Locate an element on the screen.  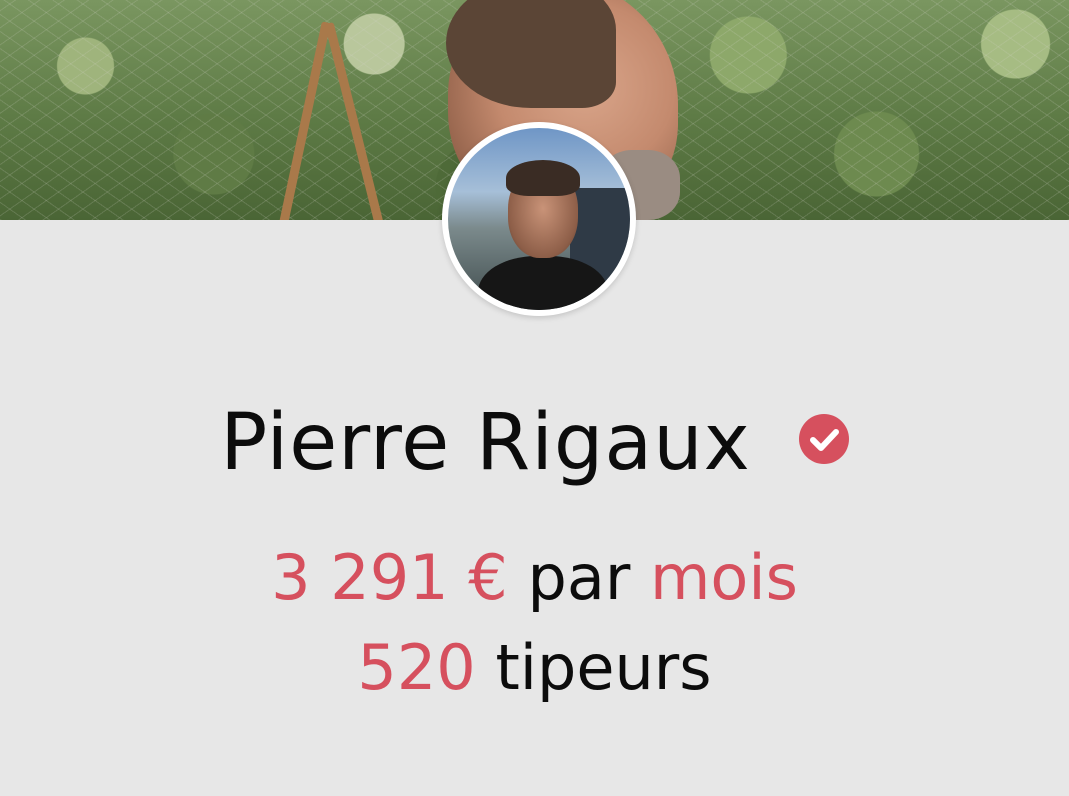
avatar is located at coordinates (539, 219).